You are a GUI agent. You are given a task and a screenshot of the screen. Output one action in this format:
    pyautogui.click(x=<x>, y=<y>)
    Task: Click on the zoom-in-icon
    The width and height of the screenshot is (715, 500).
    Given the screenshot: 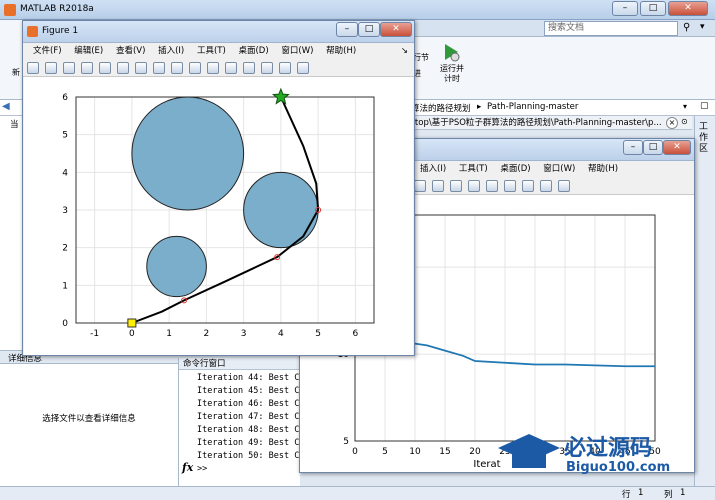 What is the action you would take?
    pyautogui.click(x=123, y=68)
    